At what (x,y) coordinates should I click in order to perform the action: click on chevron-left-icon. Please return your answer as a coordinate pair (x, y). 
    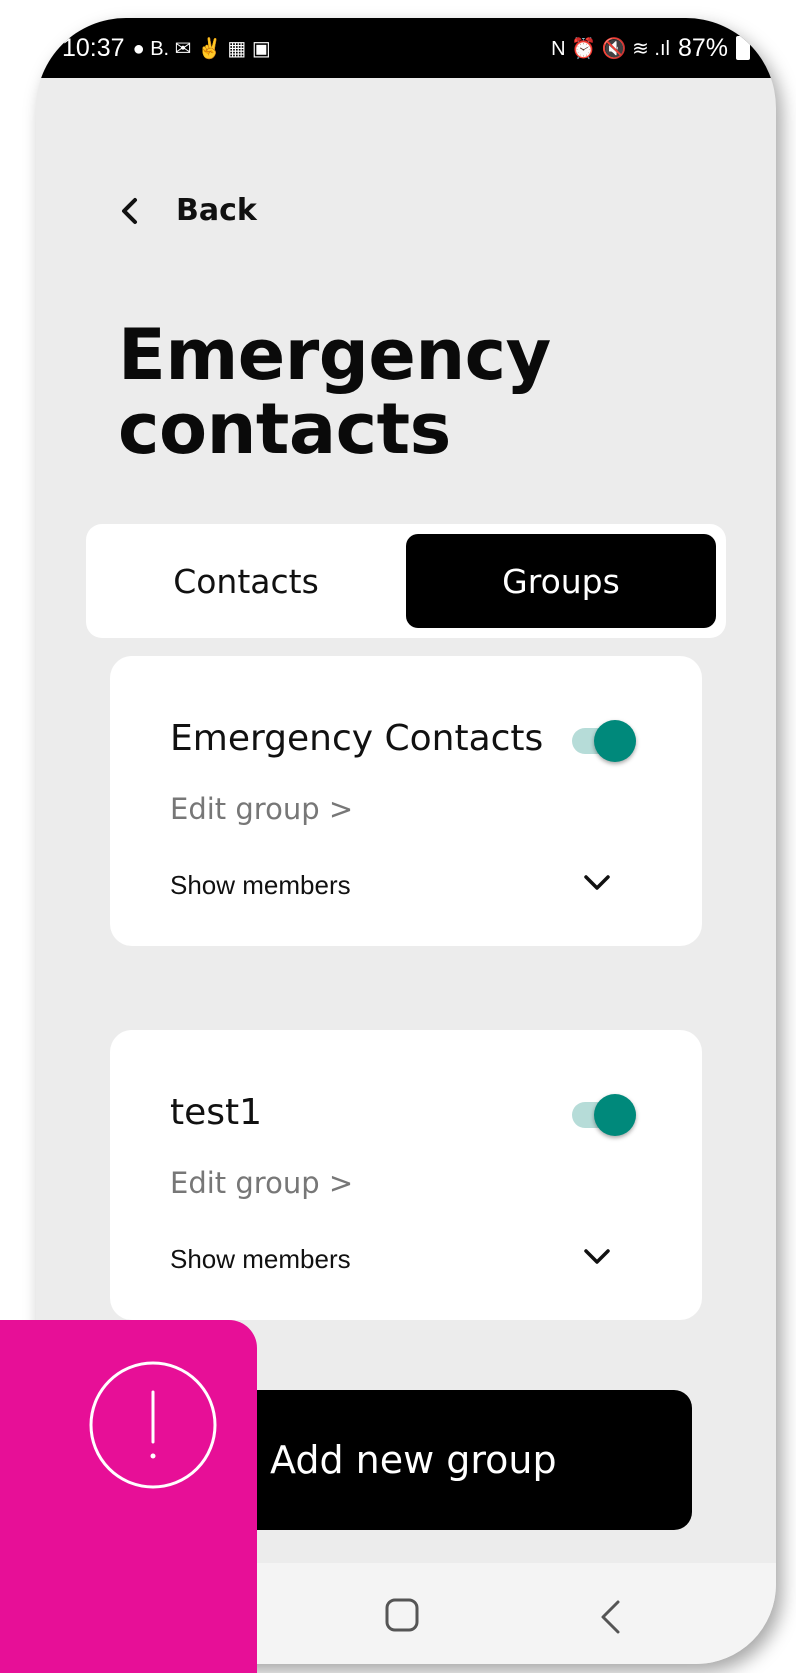
    Looking at the image, I should click on (129, 210).